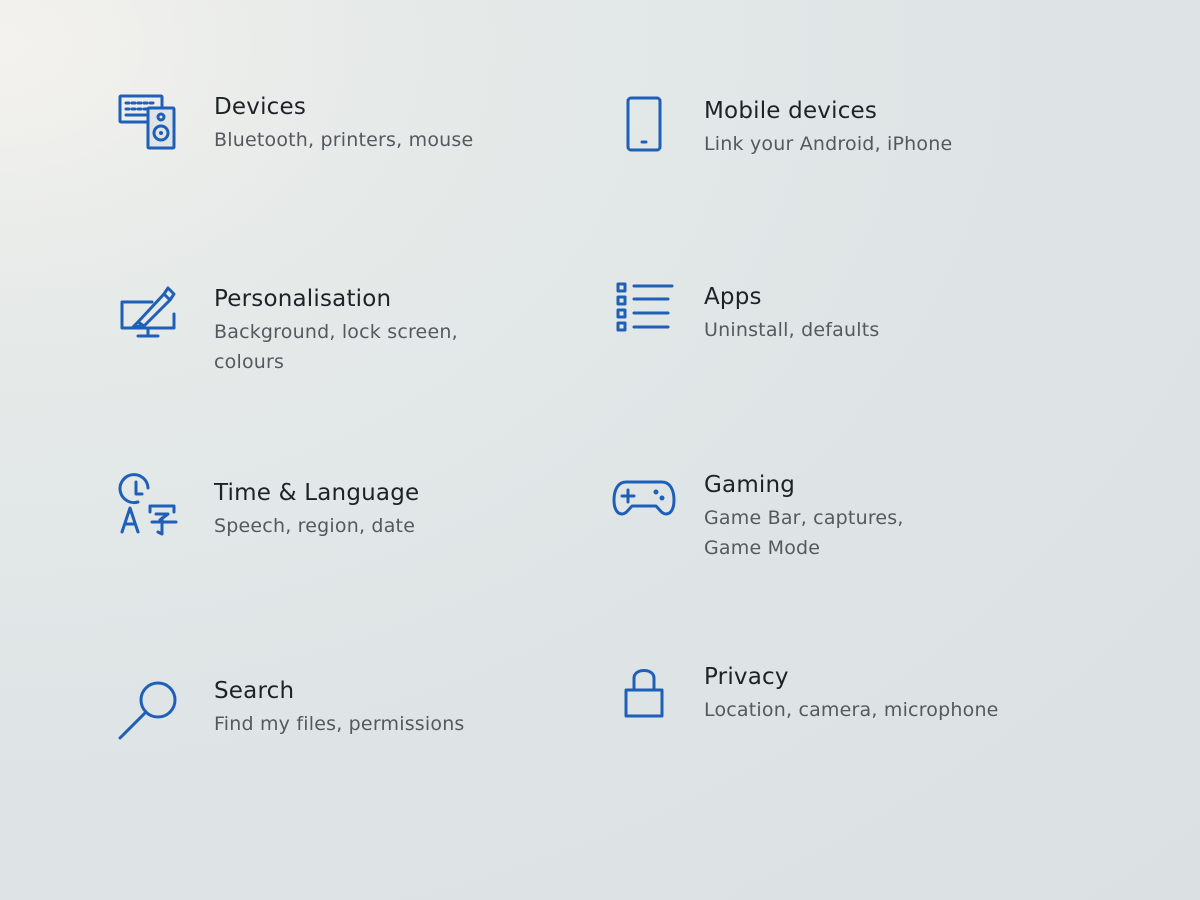  What do you see at coordinates (148, 316) in the screenshot?
I see `paintbrush-monitor-icon` at bounding box center [148, 316].